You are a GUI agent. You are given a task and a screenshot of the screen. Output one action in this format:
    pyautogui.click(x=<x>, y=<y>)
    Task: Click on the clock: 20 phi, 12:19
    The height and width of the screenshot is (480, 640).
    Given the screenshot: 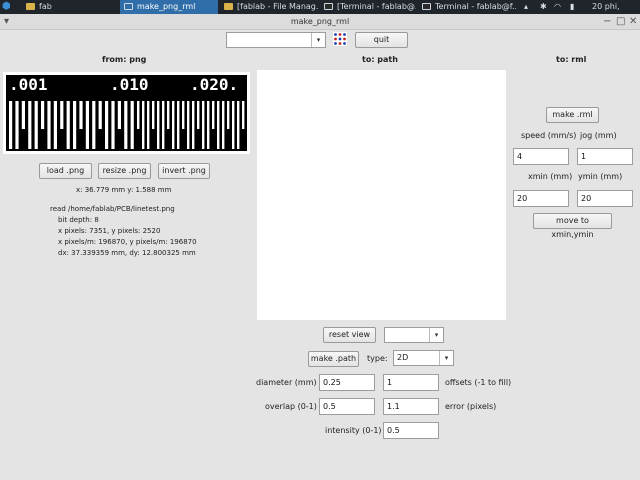 What is the action you would take?
    pyautogui.click(x=616, y=12)
    